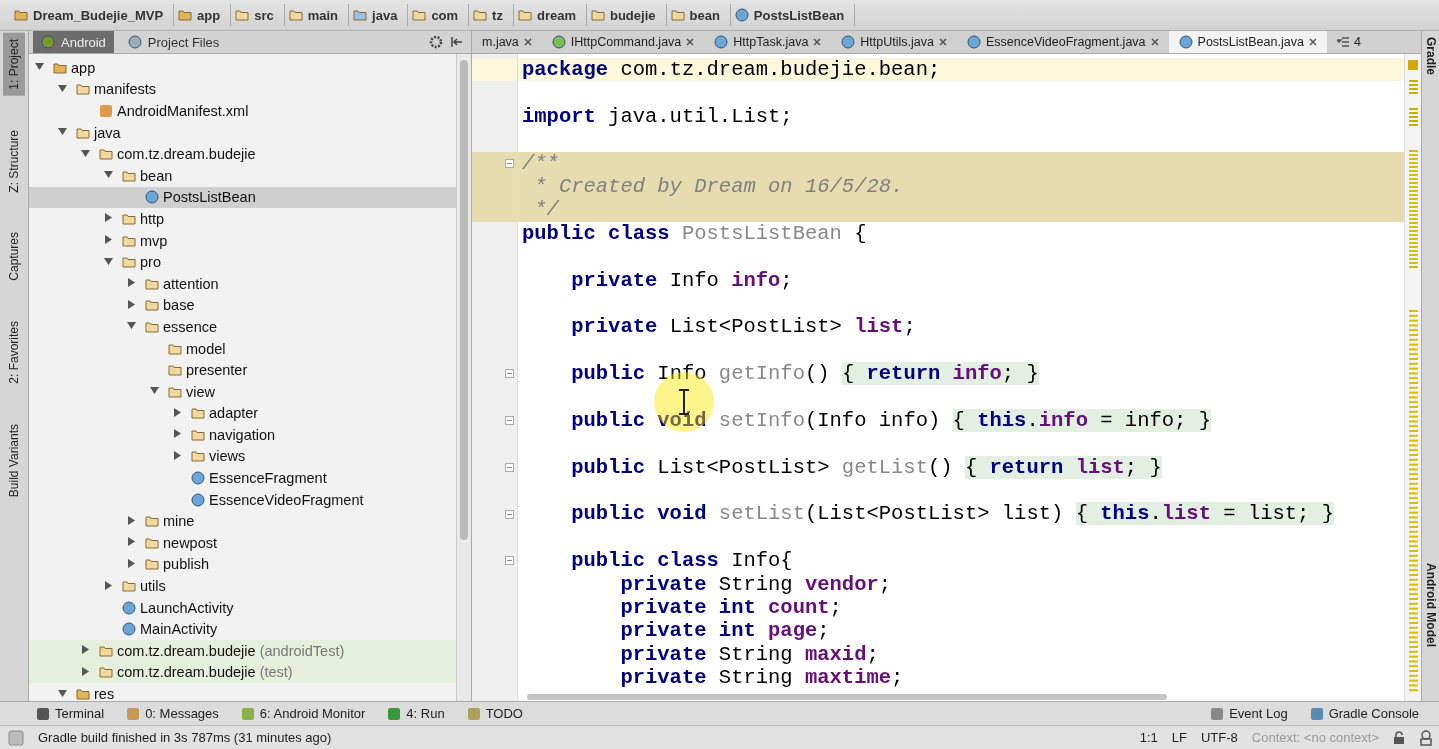  I want to click on view-tab: Project Files, so click(173, 42).